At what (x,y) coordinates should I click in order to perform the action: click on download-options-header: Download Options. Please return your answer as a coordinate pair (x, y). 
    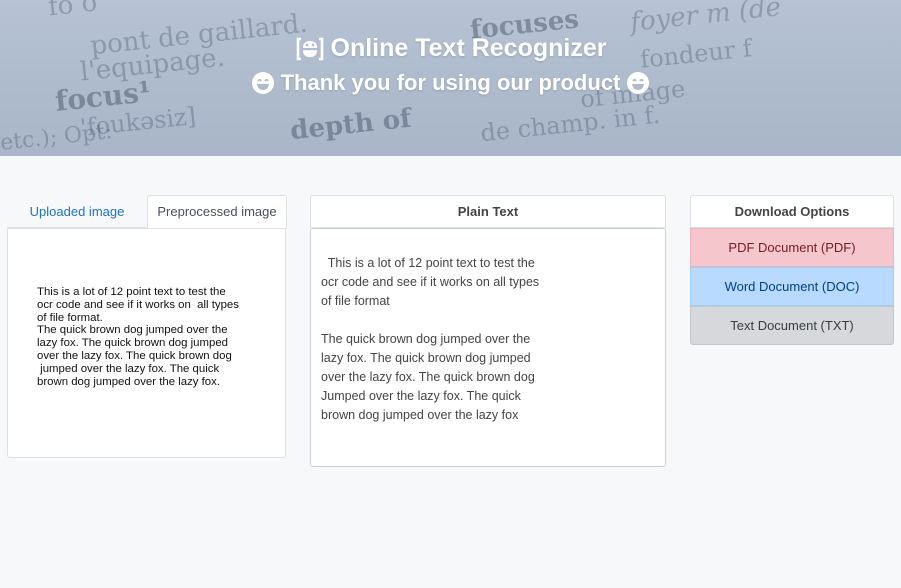
    Looking at the image, I should click on (792, 211).